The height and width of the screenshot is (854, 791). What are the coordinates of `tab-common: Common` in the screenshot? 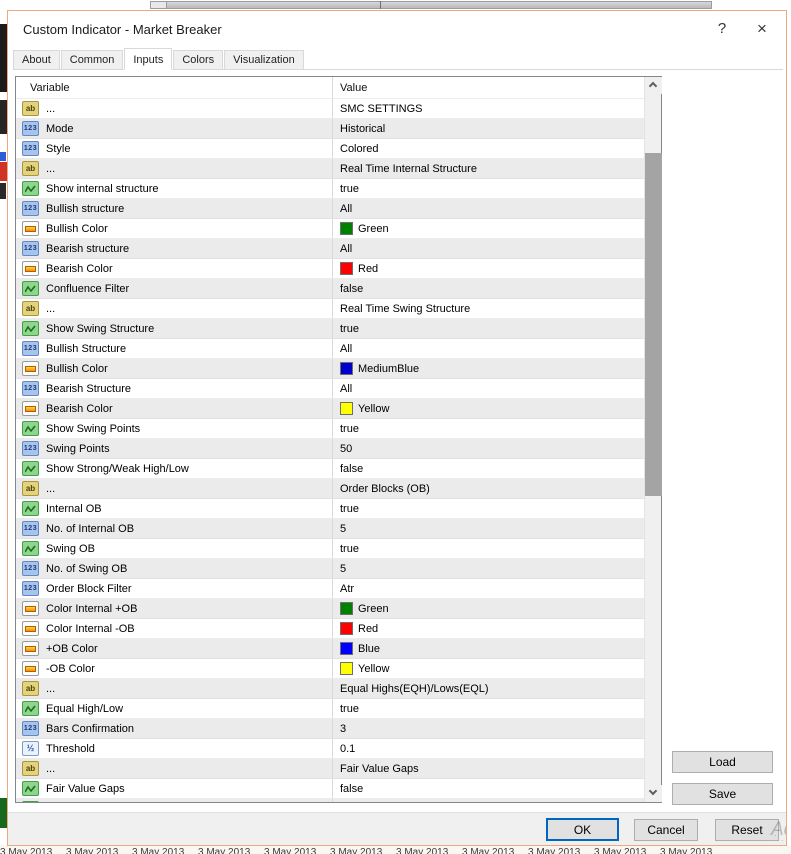 It's located at (92, 59).